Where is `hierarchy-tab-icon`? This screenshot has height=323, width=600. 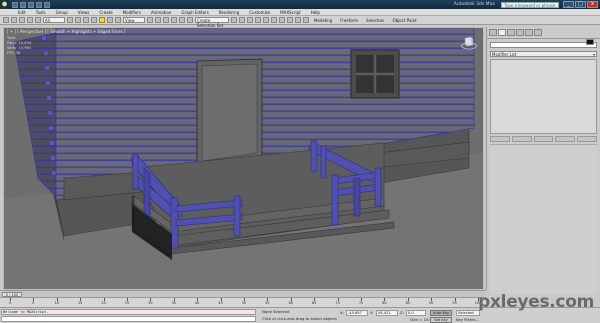
hierarchy-tab-icon is located at coordinates (511, 32).